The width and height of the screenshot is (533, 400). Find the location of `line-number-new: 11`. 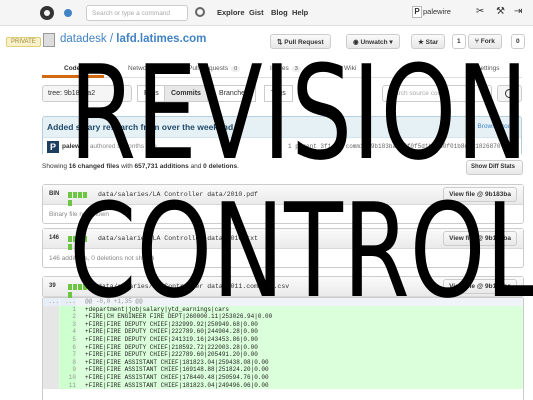

line-number-new: 11 is located at coordinates (68, 385).